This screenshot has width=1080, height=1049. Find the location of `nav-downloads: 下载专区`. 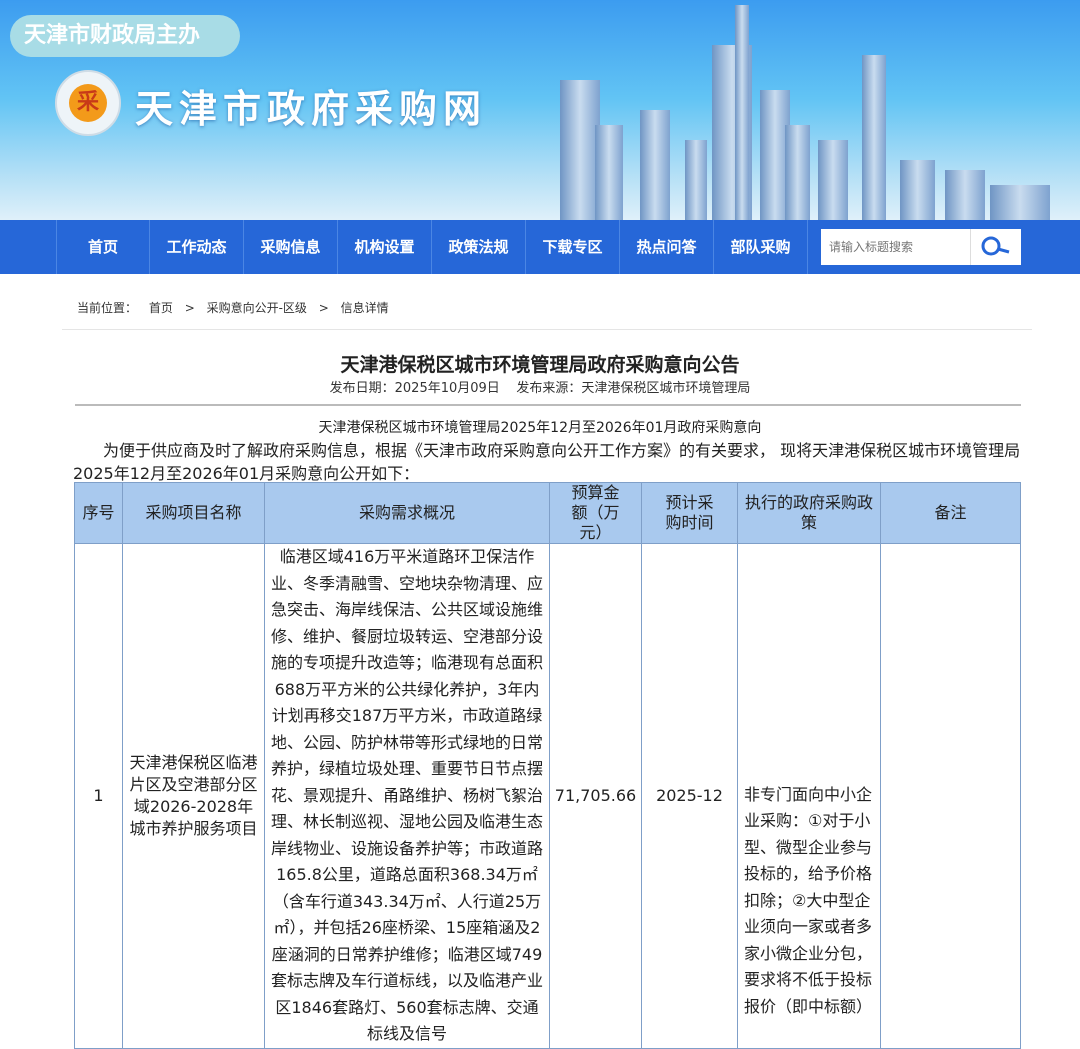

nav-downloads: 下载专区 is located at coordinates (573, 247).